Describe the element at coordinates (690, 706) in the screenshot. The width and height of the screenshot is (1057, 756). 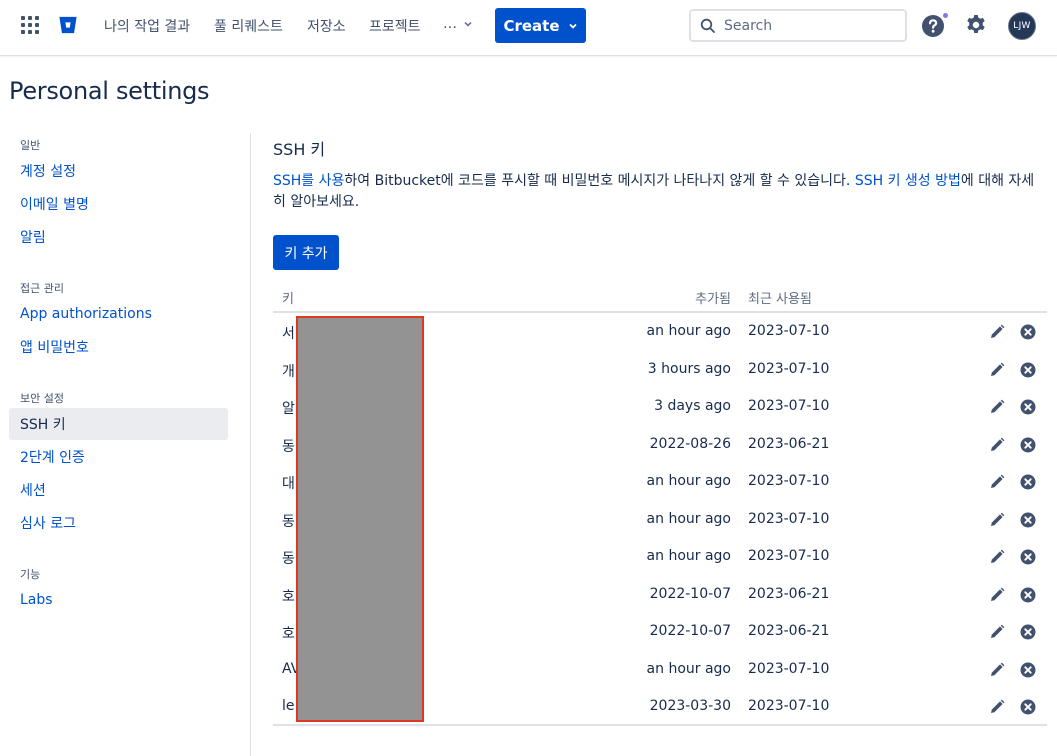
I see `added-date: 2023-03-30` at that location.